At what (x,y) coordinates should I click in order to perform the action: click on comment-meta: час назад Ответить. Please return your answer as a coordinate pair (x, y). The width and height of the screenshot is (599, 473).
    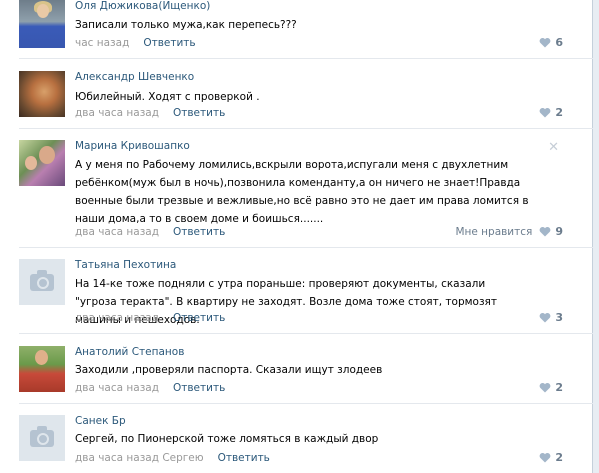
    Looking at the image, I should click on (135, 43).